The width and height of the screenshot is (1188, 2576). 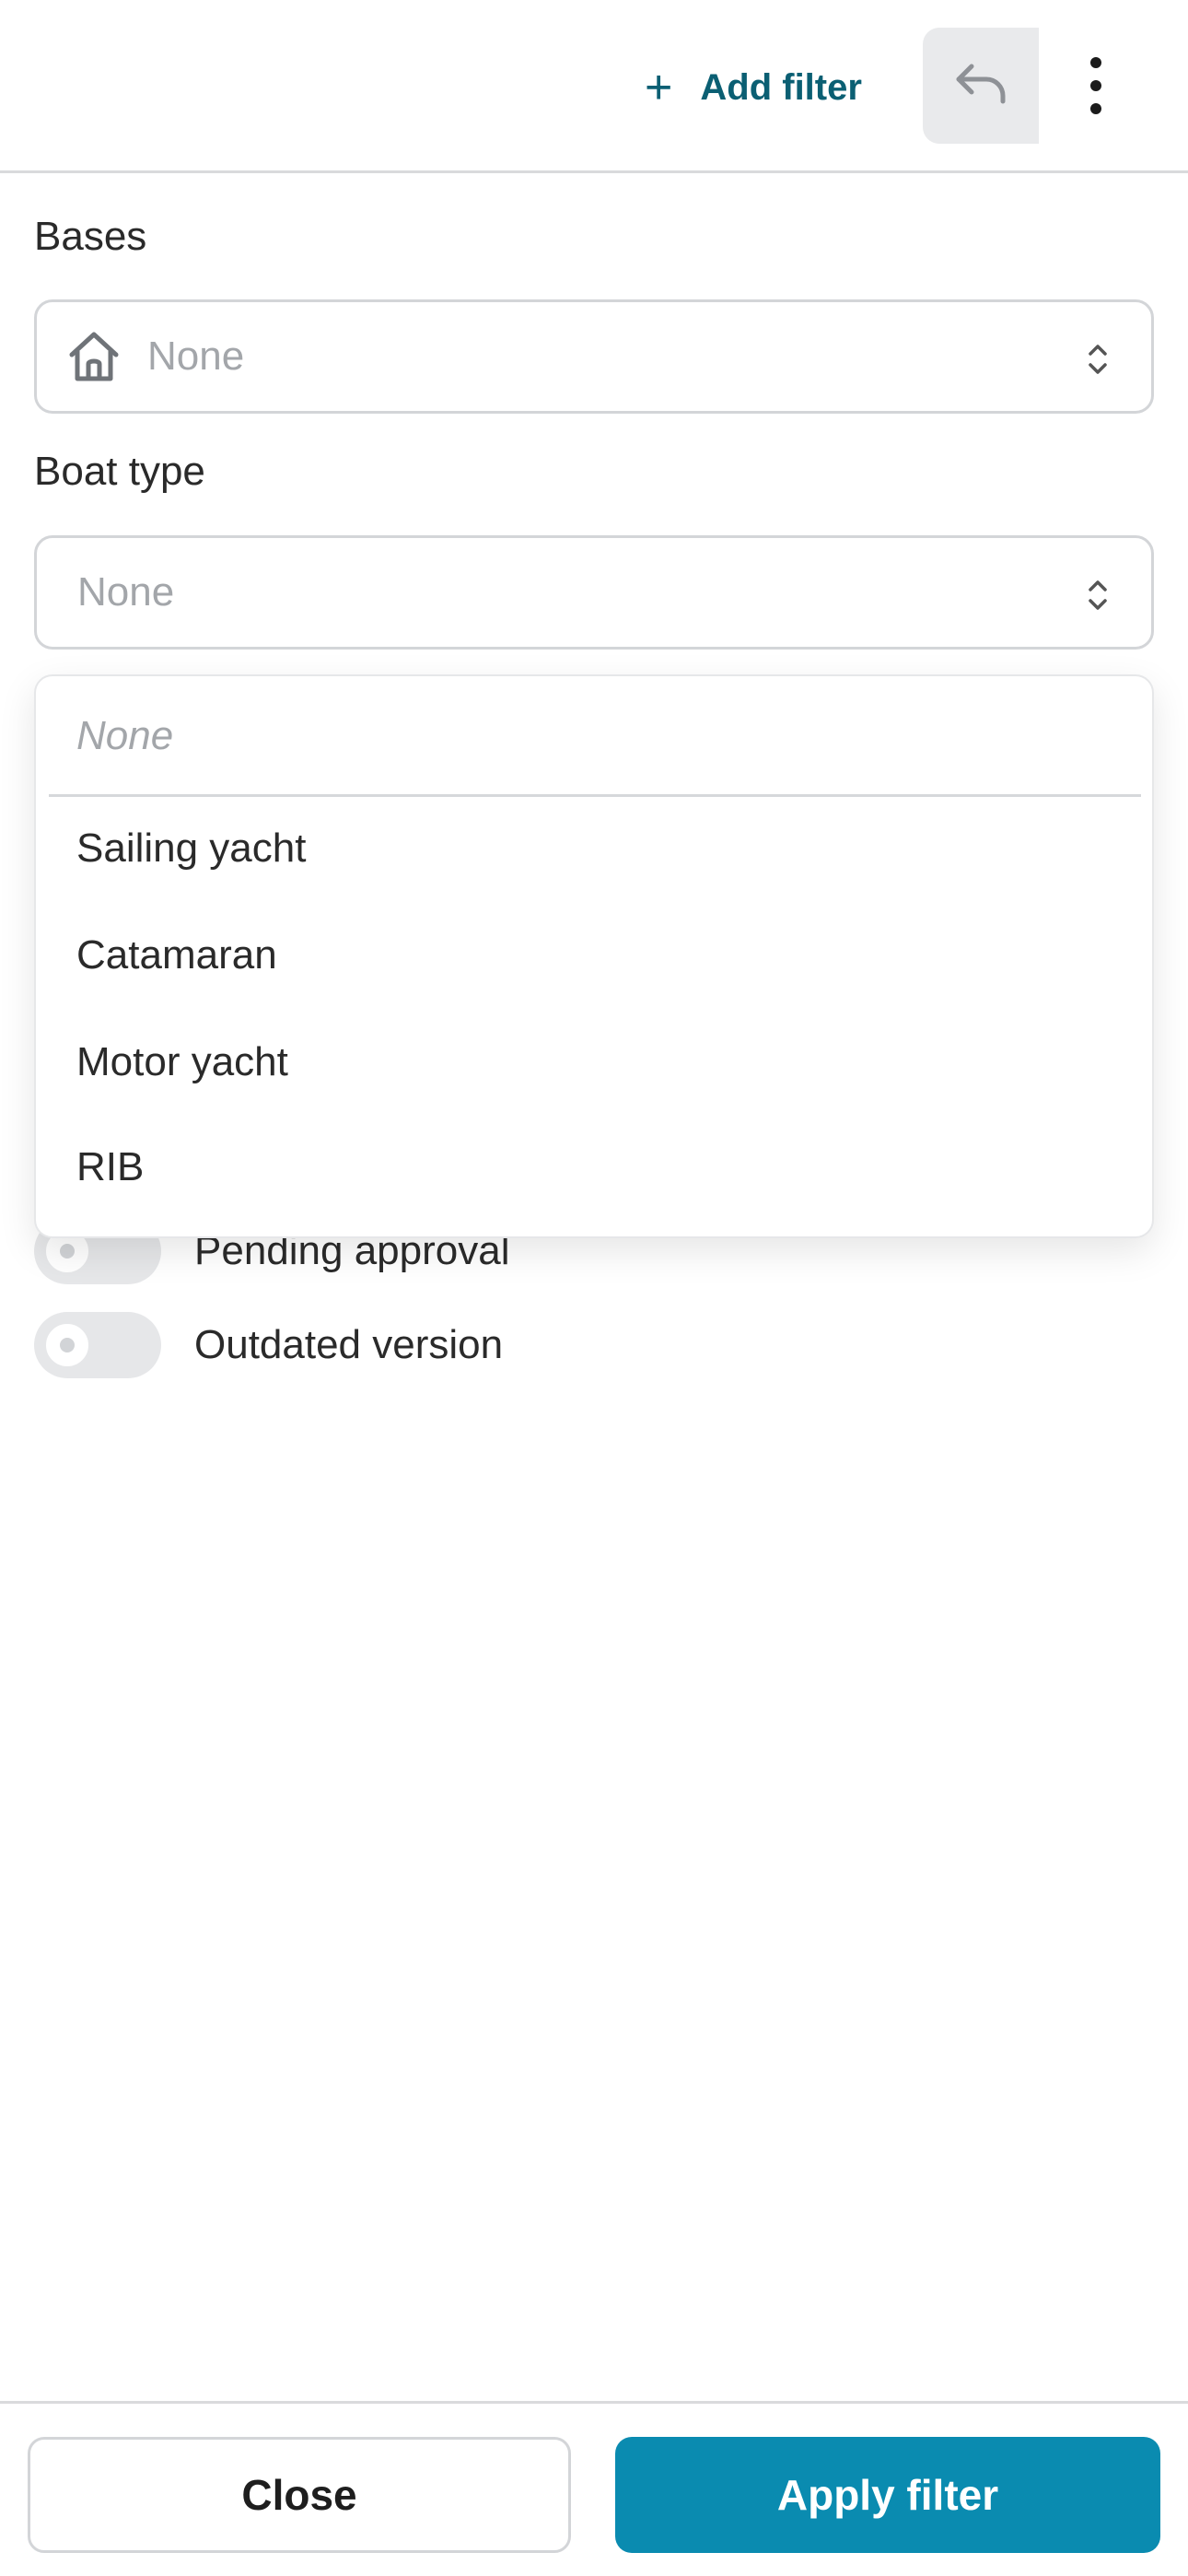 What do you see at coordinates (196, 356) in the screenshot?
I see `bases-value: None` at bounding box center [196, 356].